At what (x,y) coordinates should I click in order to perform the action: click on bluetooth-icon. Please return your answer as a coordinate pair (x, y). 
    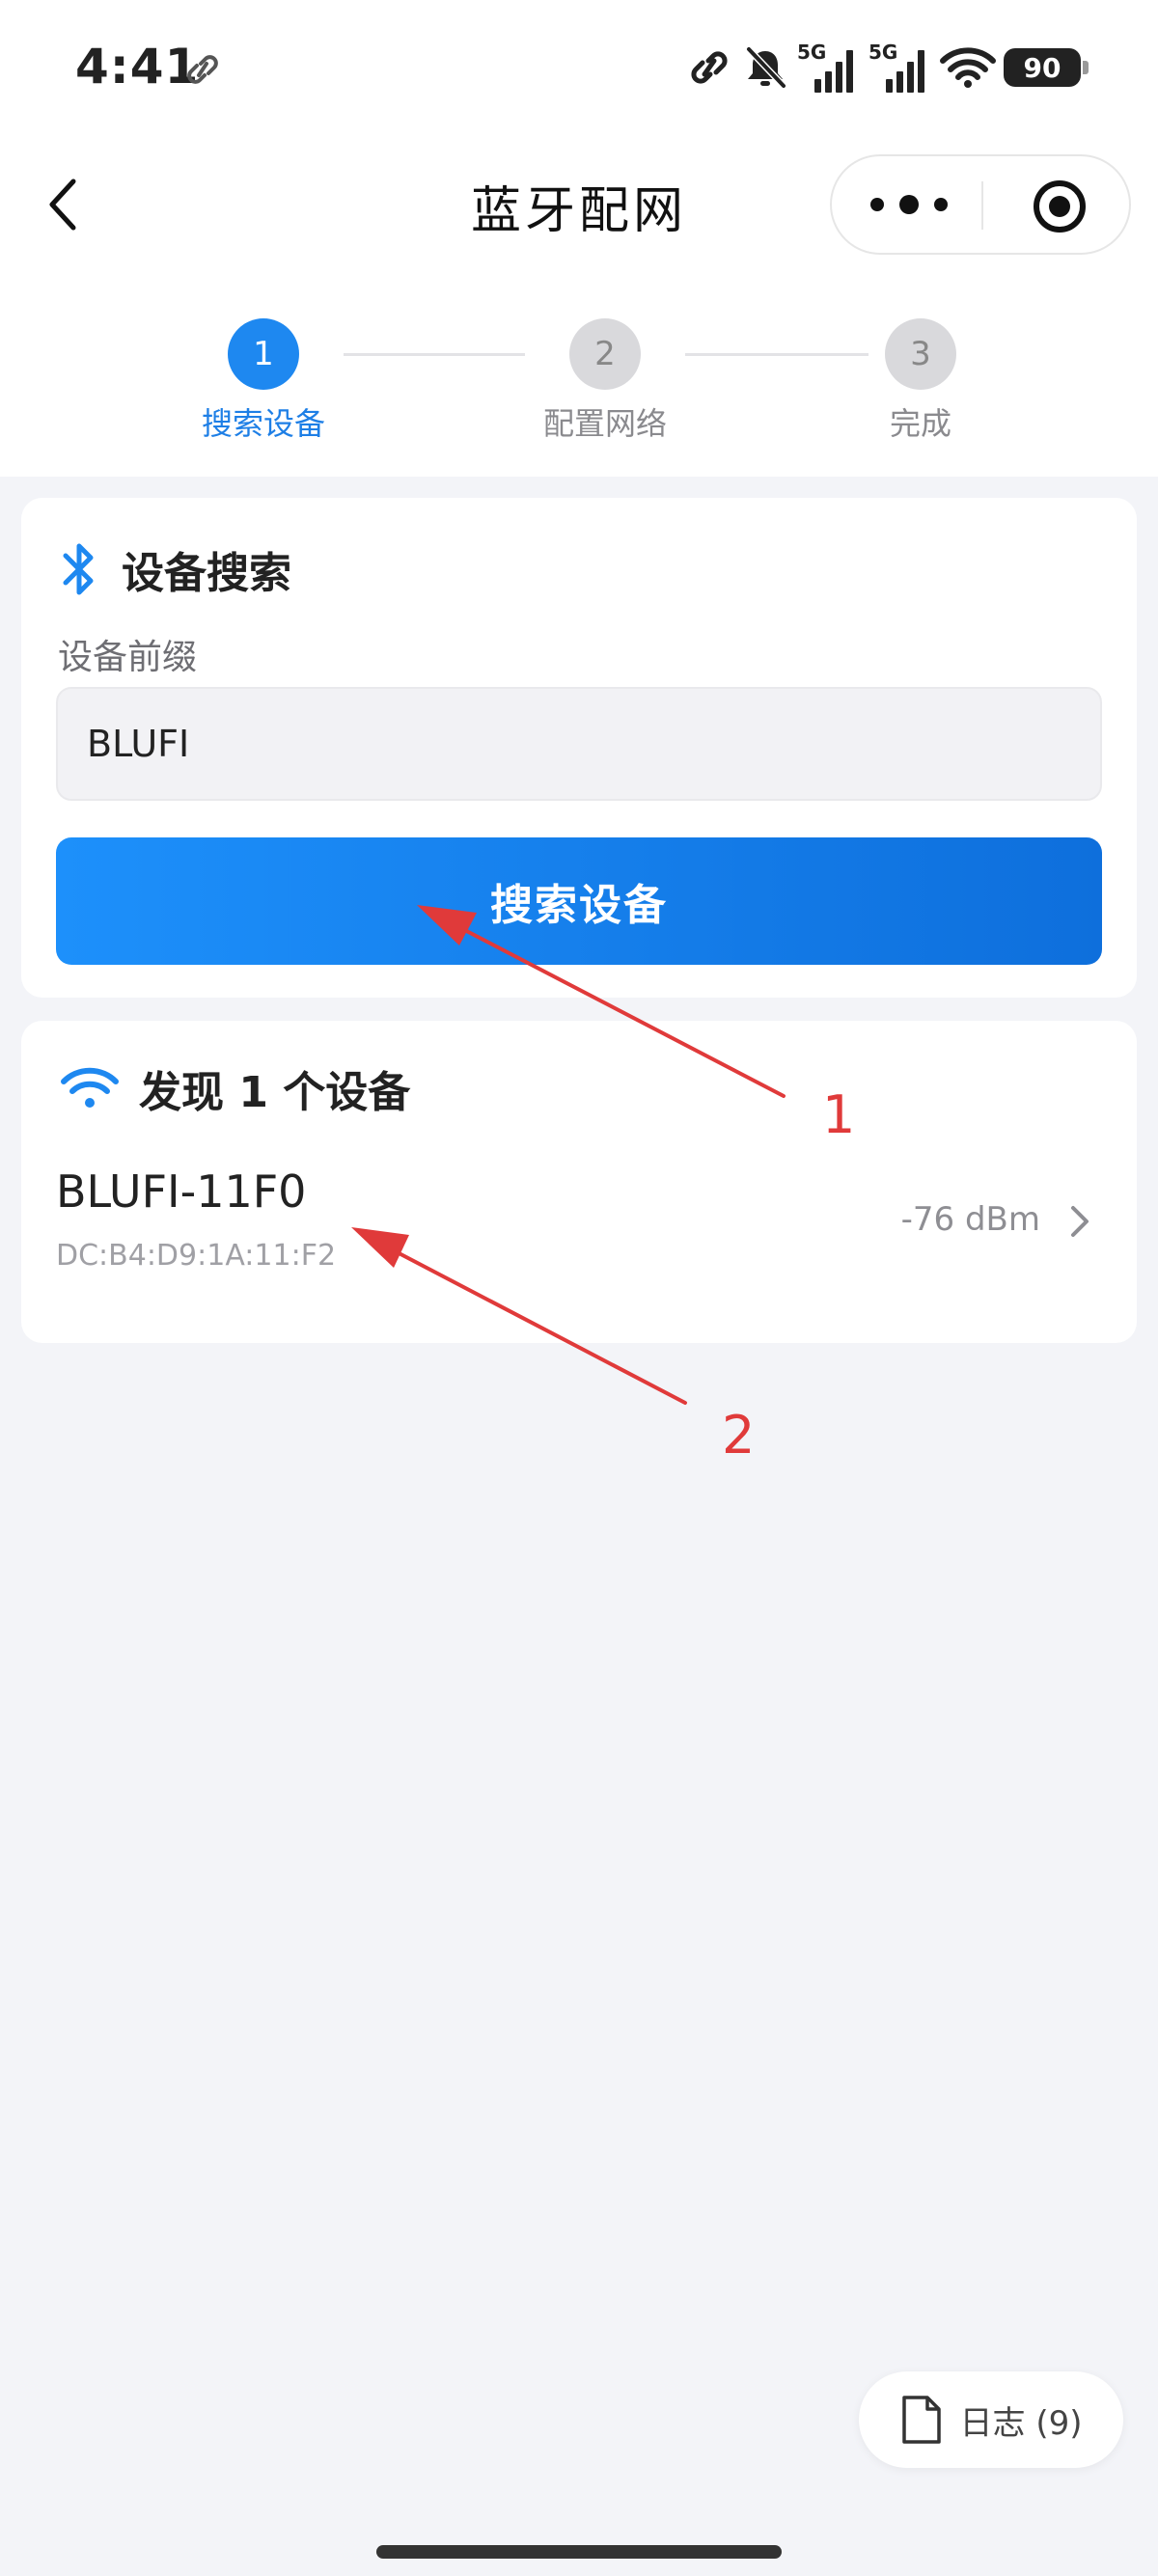
    Looking at the image, I should click on (78, 569).